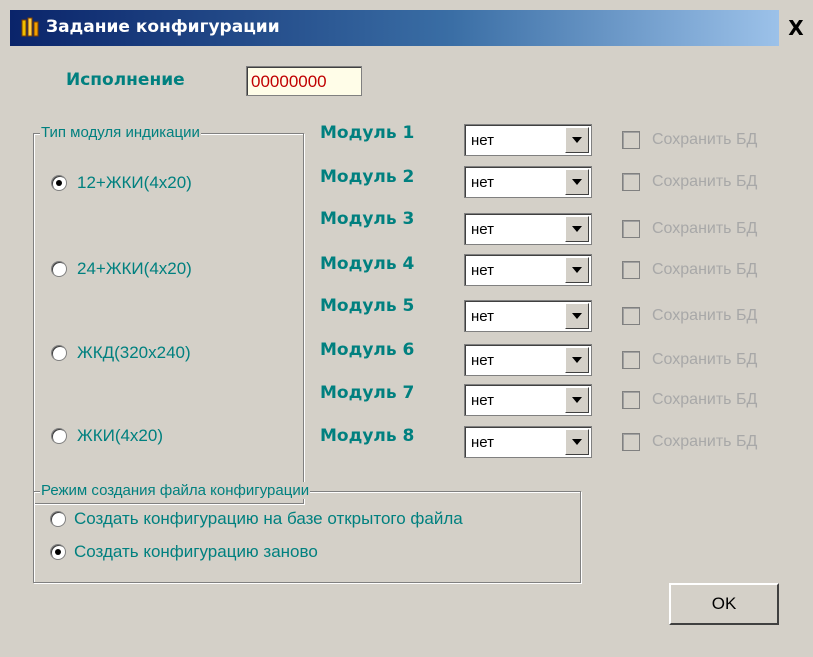 The image size is (813, 657). I want to click on module-7-label: Модуль 7, so click(367, 393).